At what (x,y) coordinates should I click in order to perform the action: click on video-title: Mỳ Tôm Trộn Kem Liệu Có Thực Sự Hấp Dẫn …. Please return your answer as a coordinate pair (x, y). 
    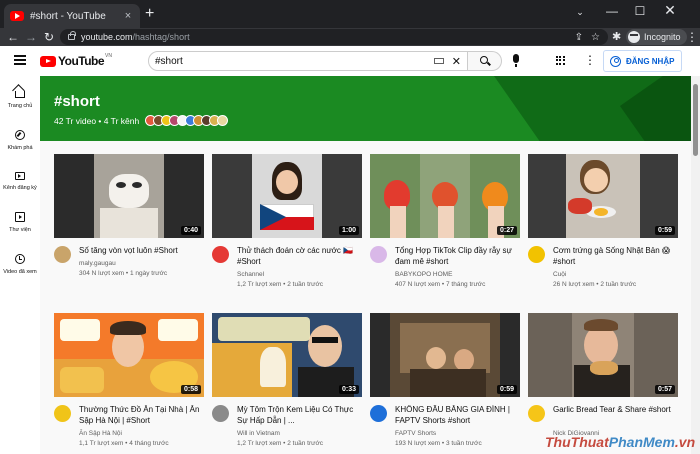
    Looking at the image, I should click on (299, 415).